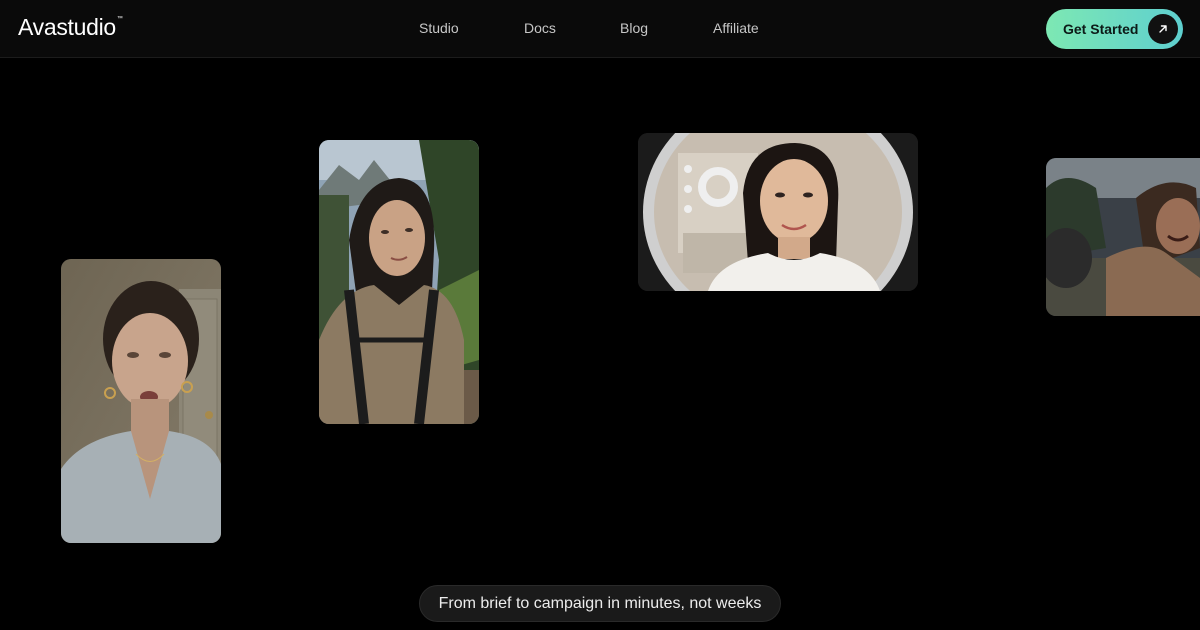  I want to click on hiker-selfie-image, so click(399, 282).